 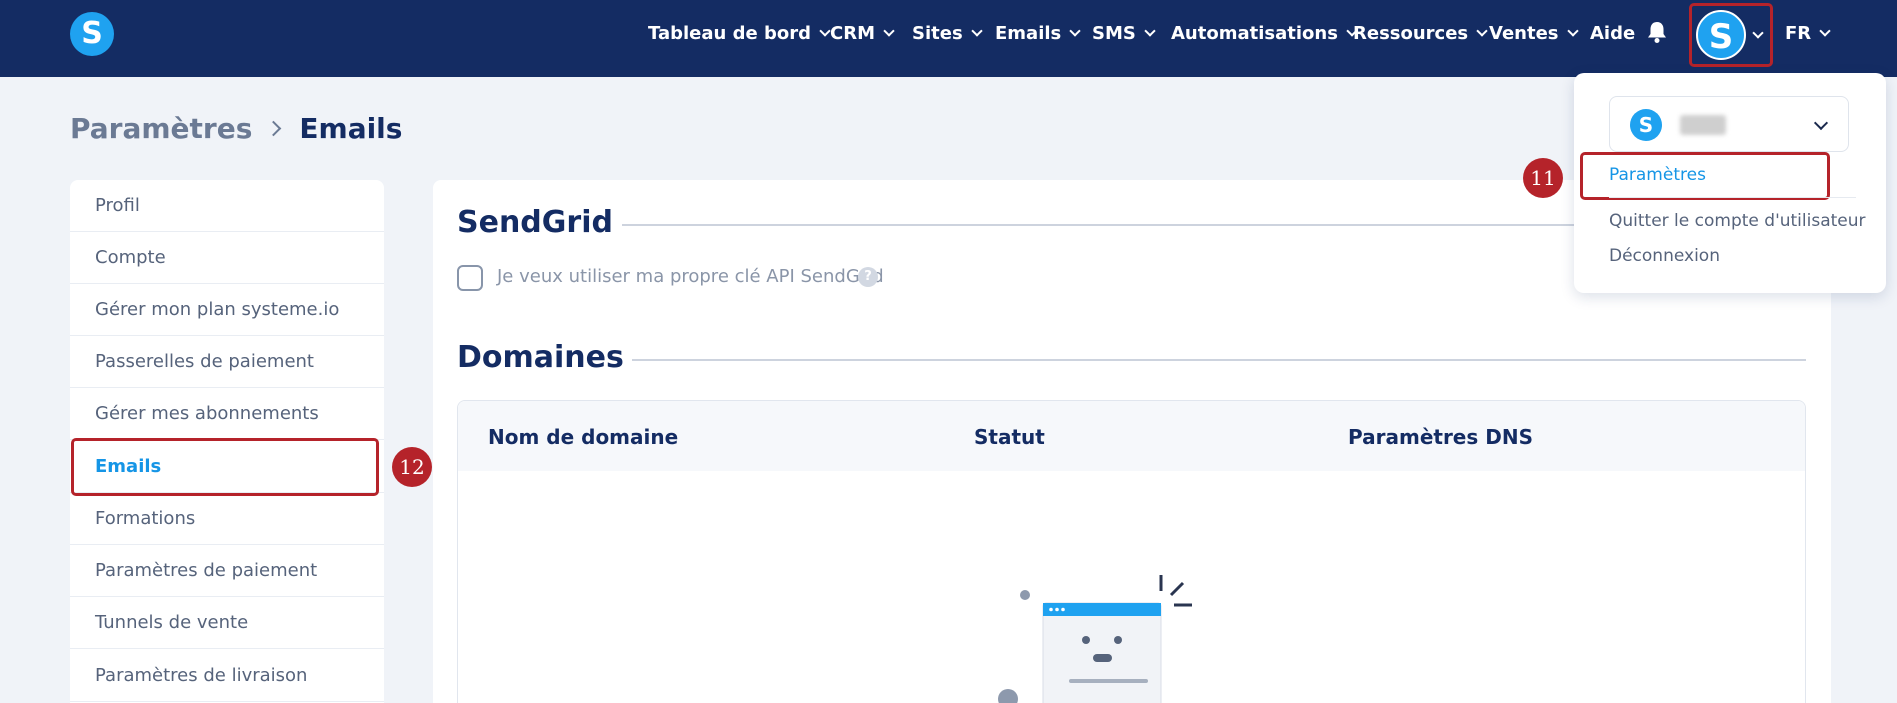 What do you see at coordinates (540, 357) in the screenshot?
I see `domains-section-title: Domaines` at bounding box center [540, 357].